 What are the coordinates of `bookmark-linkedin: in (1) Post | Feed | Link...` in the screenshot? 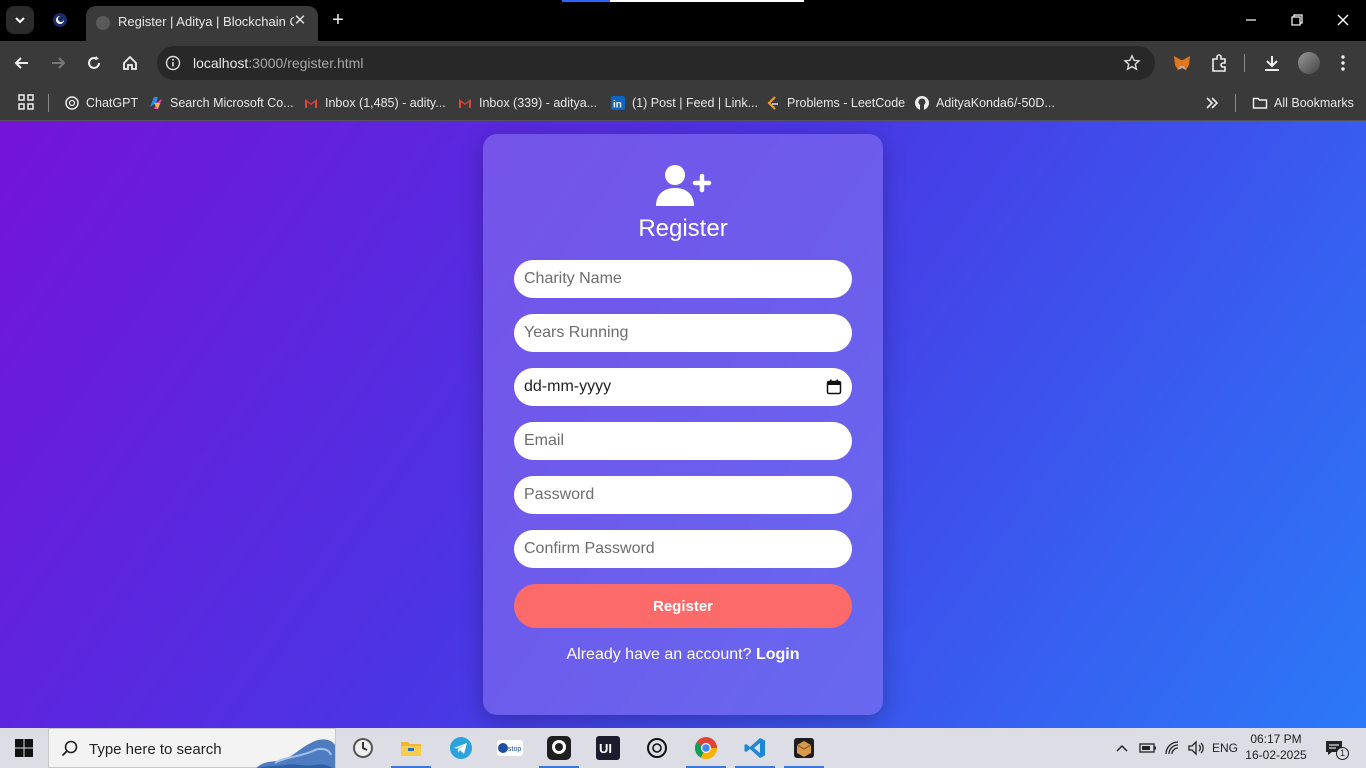 It's located at (684, 103).